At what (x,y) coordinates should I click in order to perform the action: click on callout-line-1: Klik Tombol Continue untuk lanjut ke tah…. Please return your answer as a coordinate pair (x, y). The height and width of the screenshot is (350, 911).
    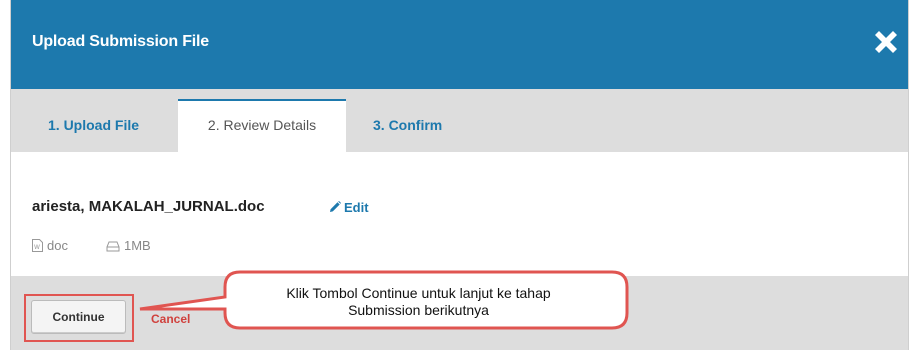
    Looking at the image, I should click on (418, 293).